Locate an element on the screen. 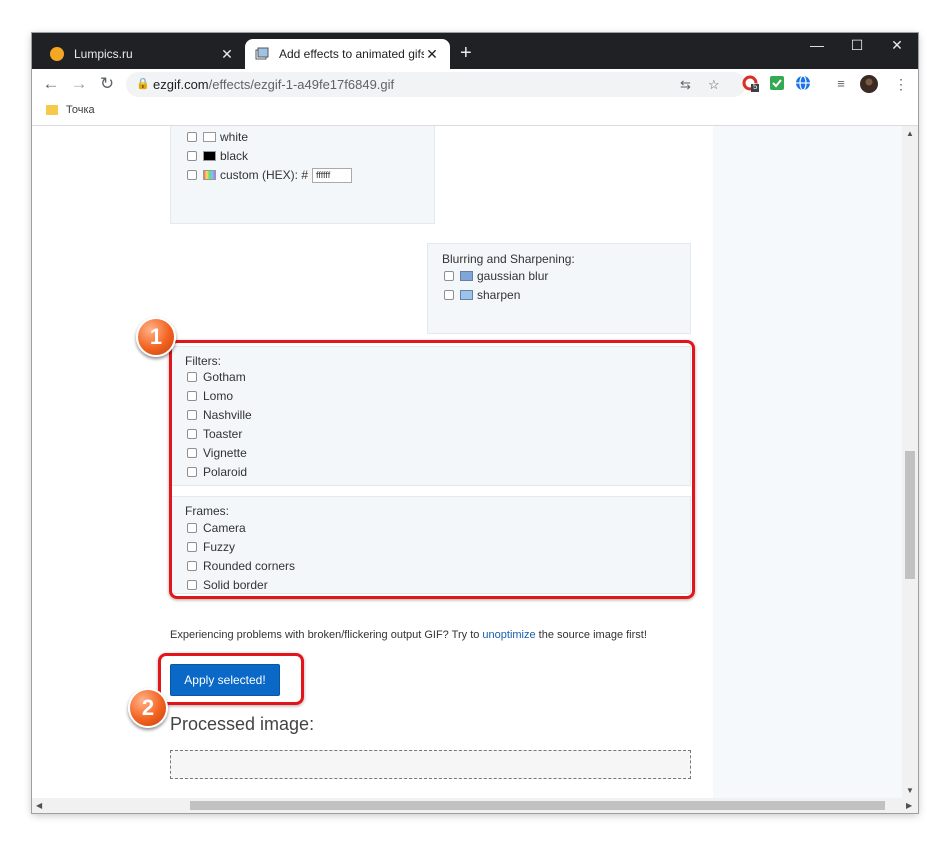 The image size is (950, 845). vertical-scrollbar: ▲ ▼ is located at coordinates (910, 462).